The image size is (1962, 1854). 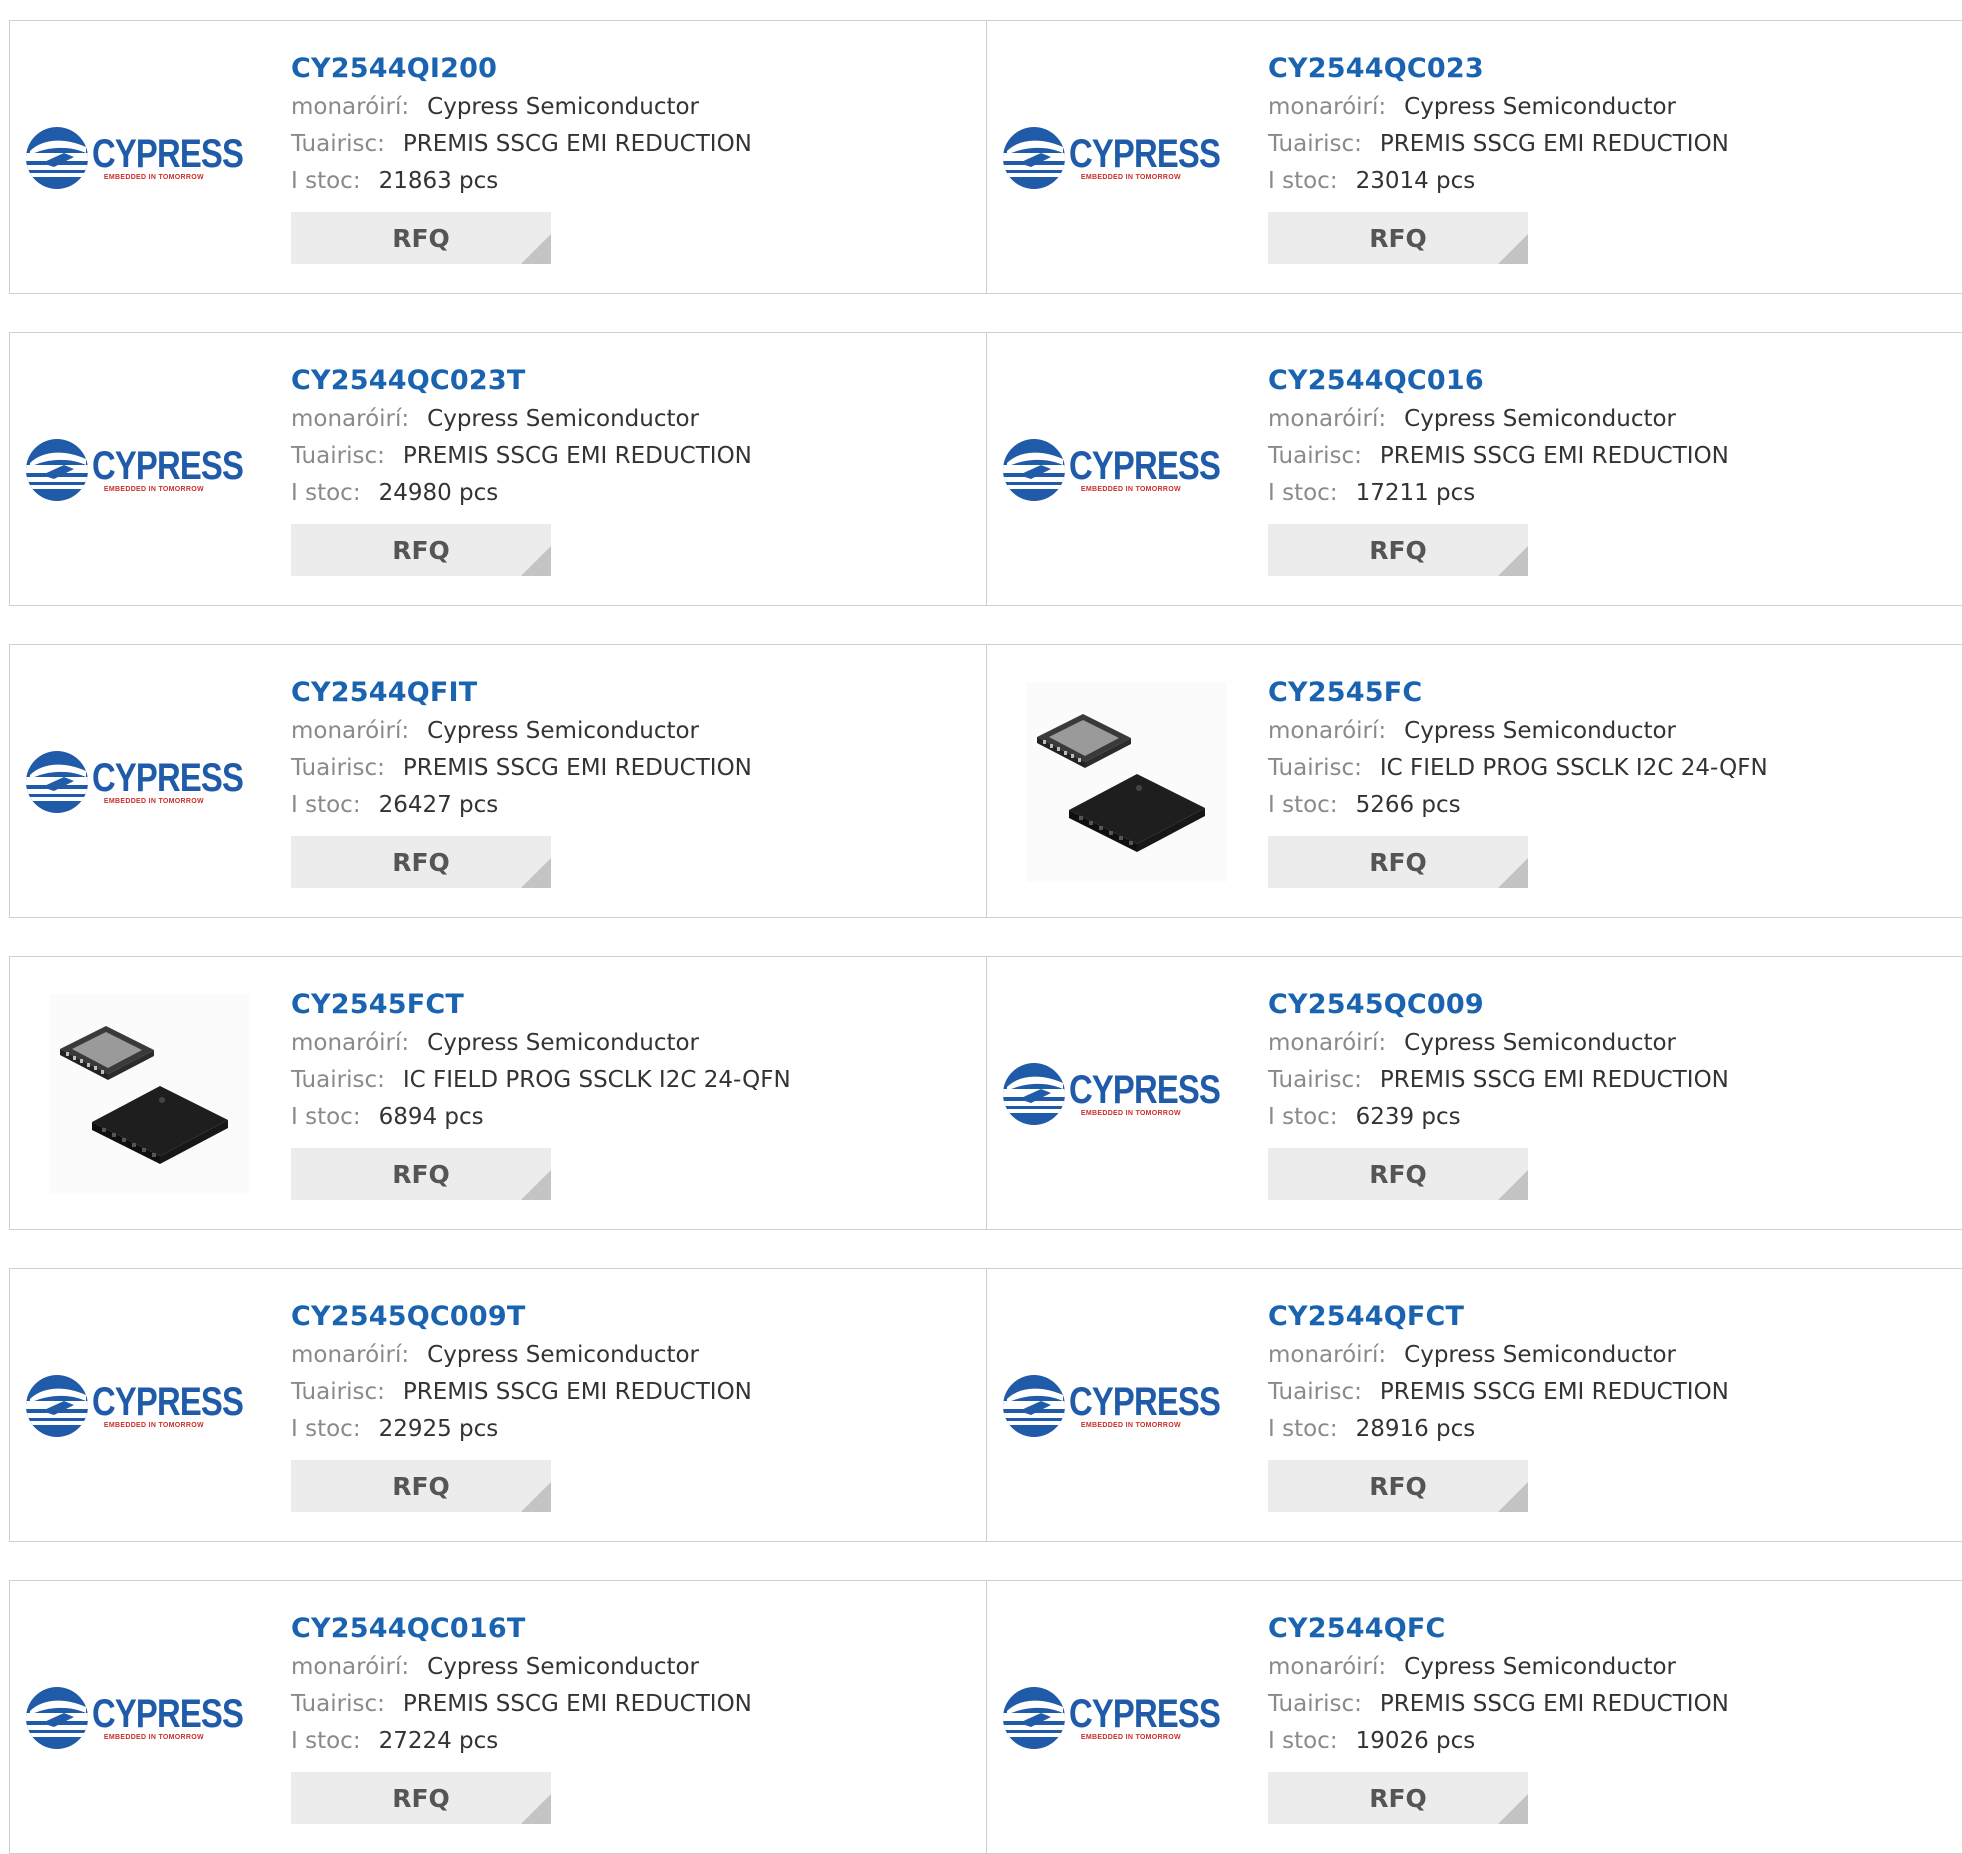 What do you see at coordinates (521, 69) in the screenshot?
I see `part-number-link: CY2544QI200` at bounding box center [521, 69].